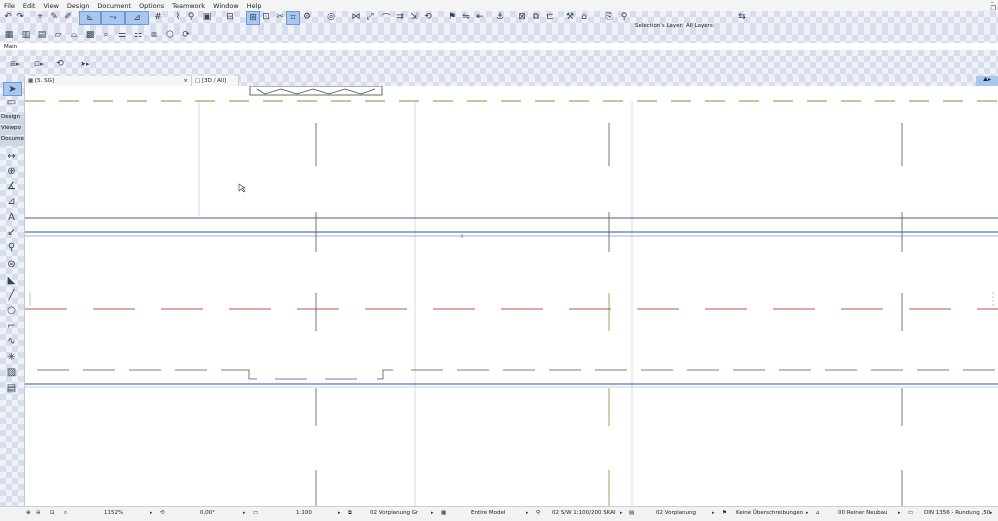 This screenshot has height=521, width=998. What do you see at coordinates (432, 513) in the screenshot?
I see `layer-combination-dropdown-icon: ▸` at bounding box center [432, 513].